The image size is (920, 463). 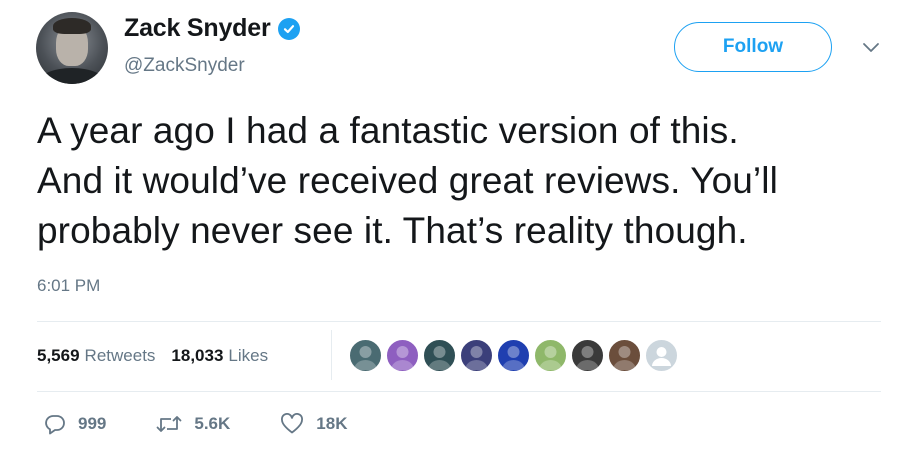 I want to click on tweet-stats: 5,569 Retweets 18,033 Likes, so click(x=160, y=356).